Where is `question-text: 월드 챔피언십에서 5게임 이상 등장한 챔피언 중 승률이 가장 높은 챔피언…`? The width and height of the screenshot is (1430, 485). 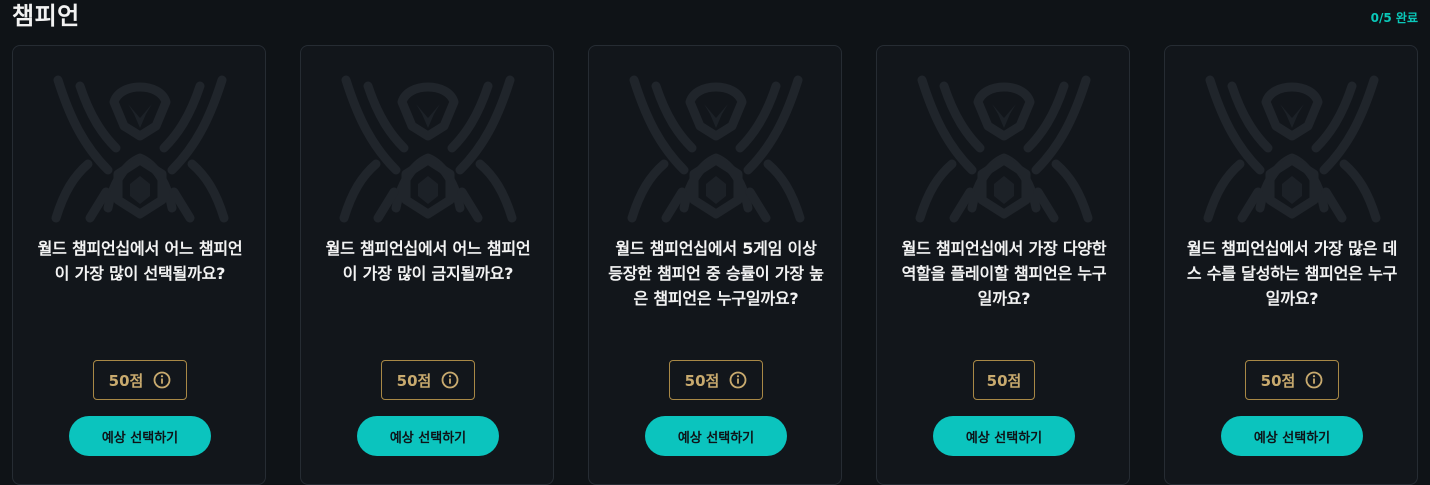
question-text: 월드 챔피언십에서 5게임 이상 등장한 챔피언 중 승률이 가장 높은 챔피언… is located at coordinates (716, 273).